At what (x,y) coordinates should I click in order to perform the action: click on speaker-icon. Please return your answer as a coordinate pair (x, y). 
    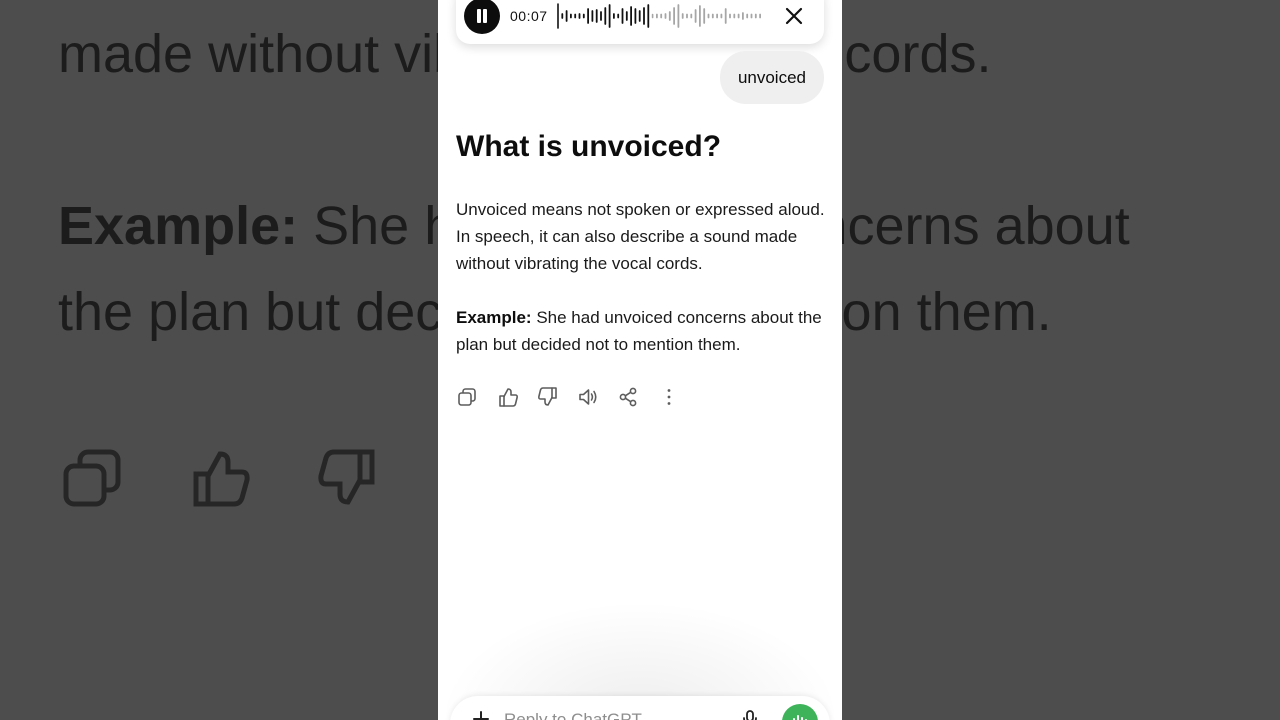
    Looking at the image, I should click on (588, 397).